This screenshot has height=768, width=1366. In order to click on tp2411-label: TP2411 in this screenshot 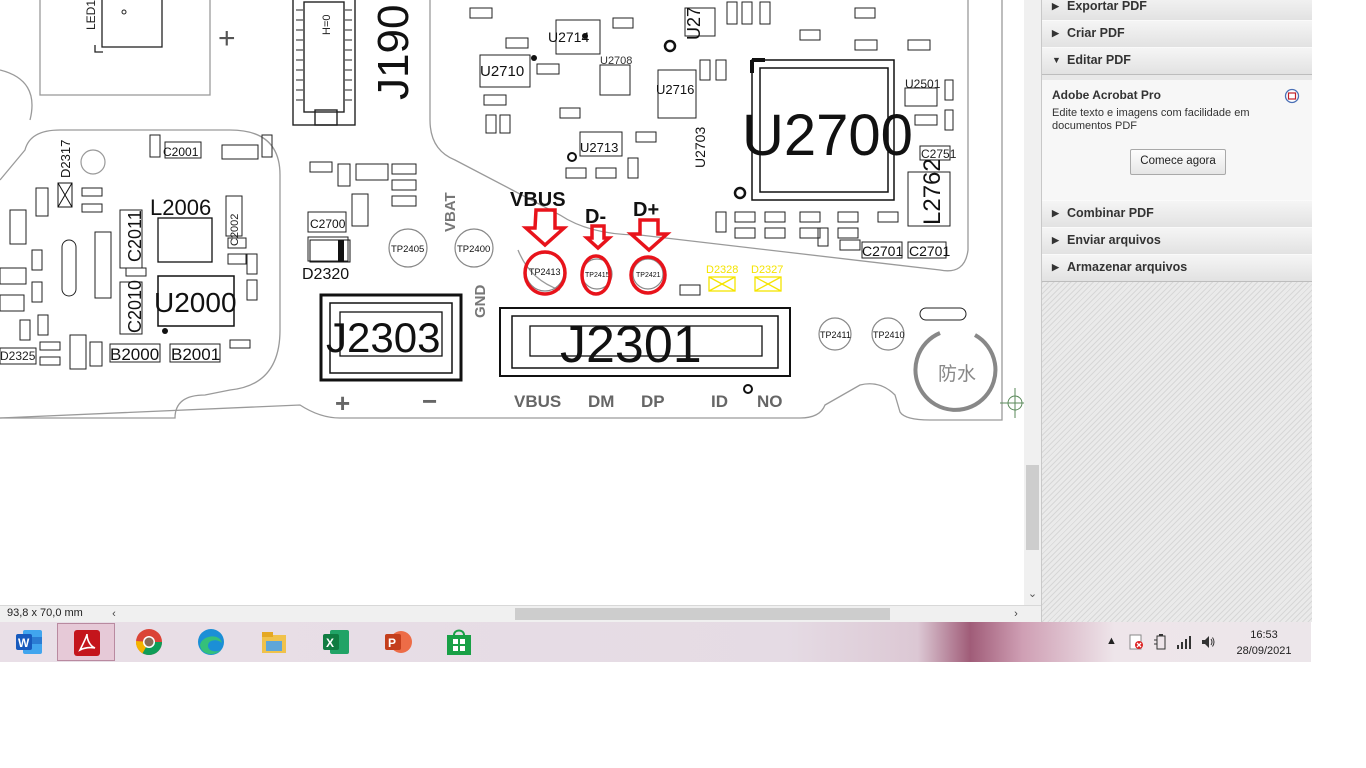, I will do `click(835, 335)`.